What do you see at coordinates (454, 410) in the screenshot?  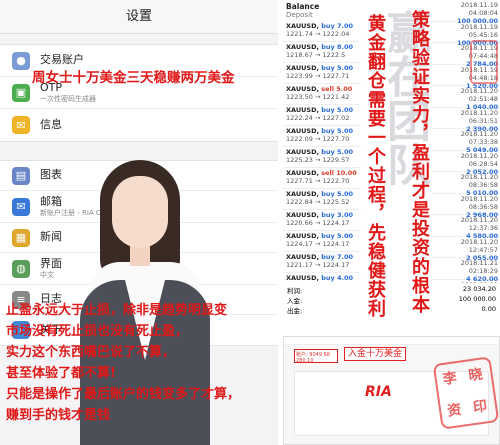 I see `seal-char: 资` at bounding box center [454, 410].